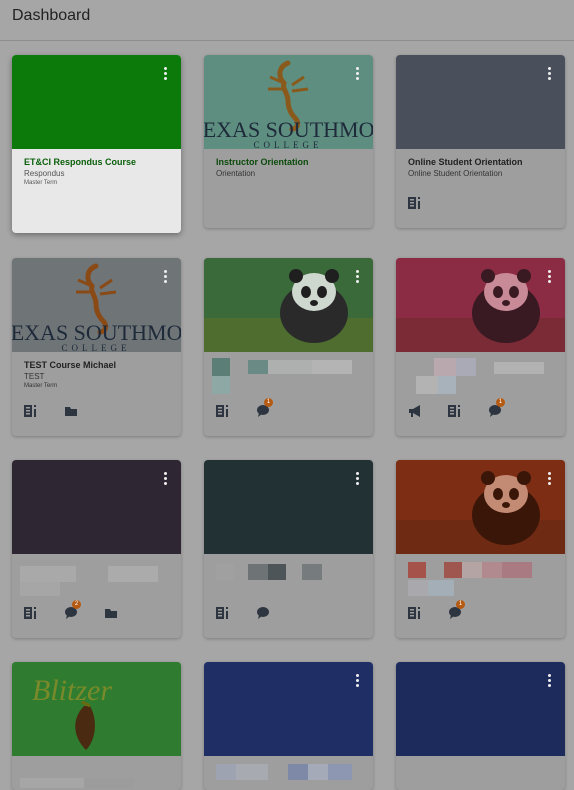 The height and width of the screenshot is (790, 574). What do you see at coordinates (236, 173) in the screenshot?
I see `course-subtitle: Orientation` at bounding box center [236, 173].